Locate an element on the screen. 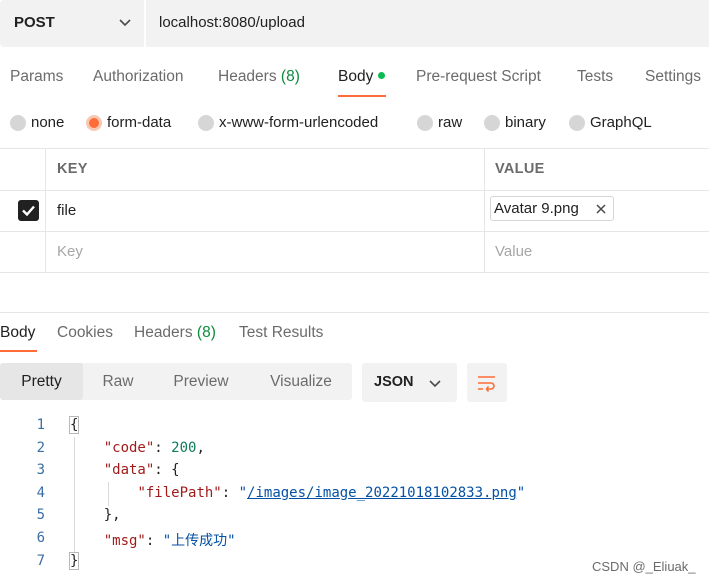 The image size is (709, 583). language-select-label: JSON is located at coordinates (394, 382).